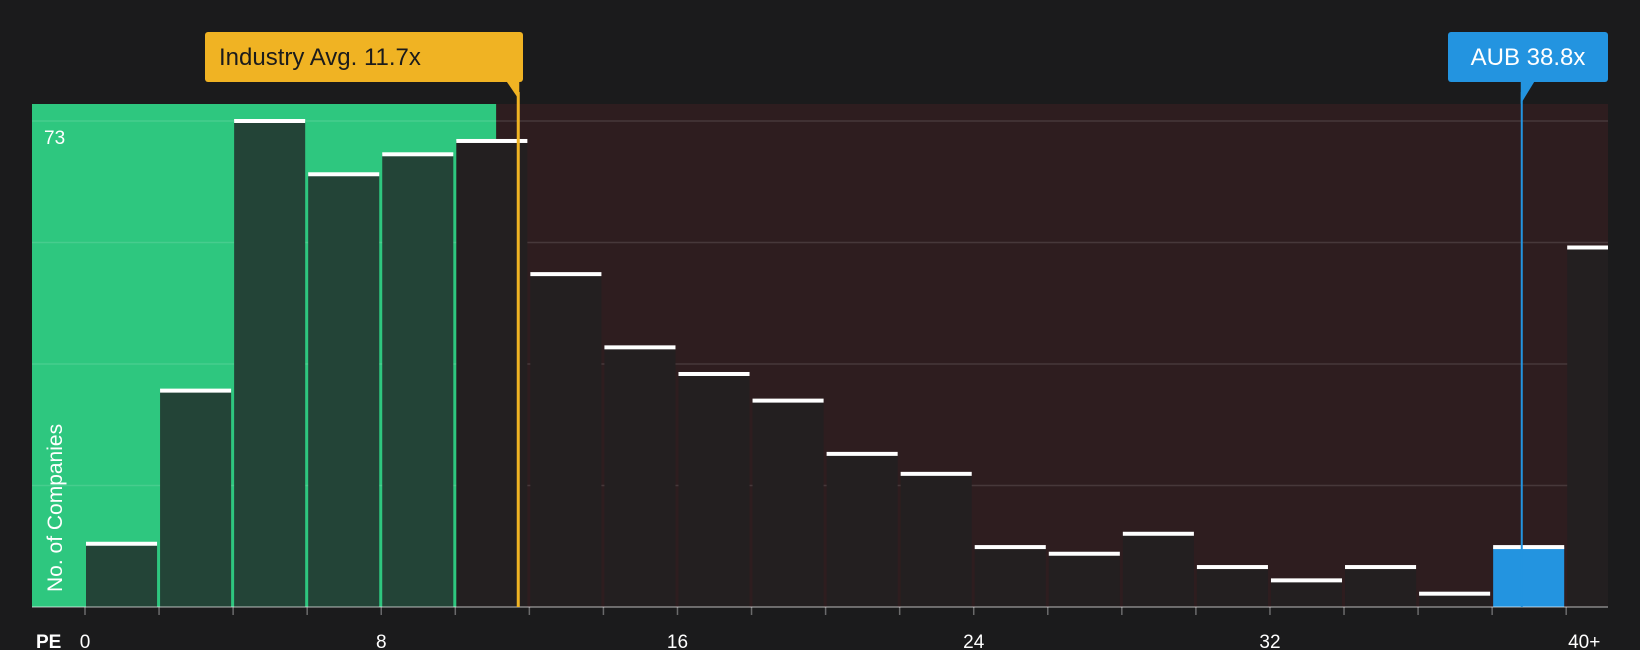 Image resolution: width=1640 pixels, height=650 pixels. Describe the element at coordinates (48, 641) in the screenshot. I see `x-axis-title: PE` at that location.